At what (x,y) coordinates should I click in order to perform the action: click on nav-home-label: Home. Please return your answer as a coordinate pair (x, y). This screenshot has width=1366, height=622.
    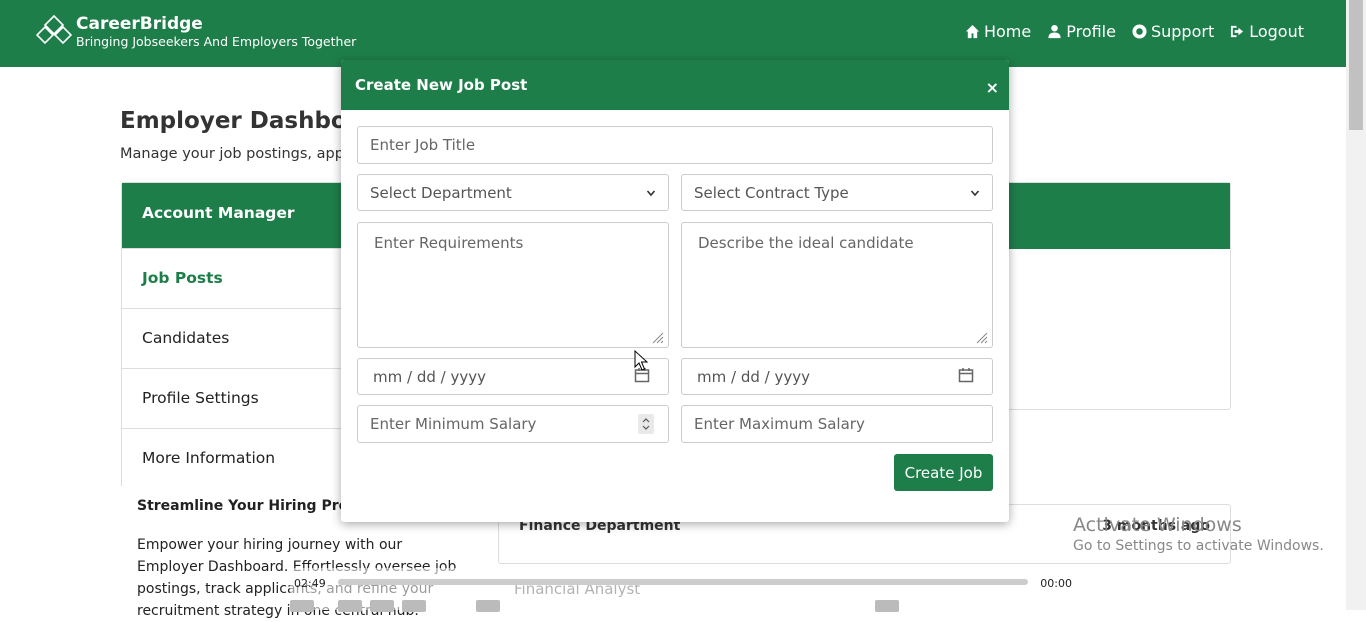
    Looking at the image, I should click on (1007, 31).